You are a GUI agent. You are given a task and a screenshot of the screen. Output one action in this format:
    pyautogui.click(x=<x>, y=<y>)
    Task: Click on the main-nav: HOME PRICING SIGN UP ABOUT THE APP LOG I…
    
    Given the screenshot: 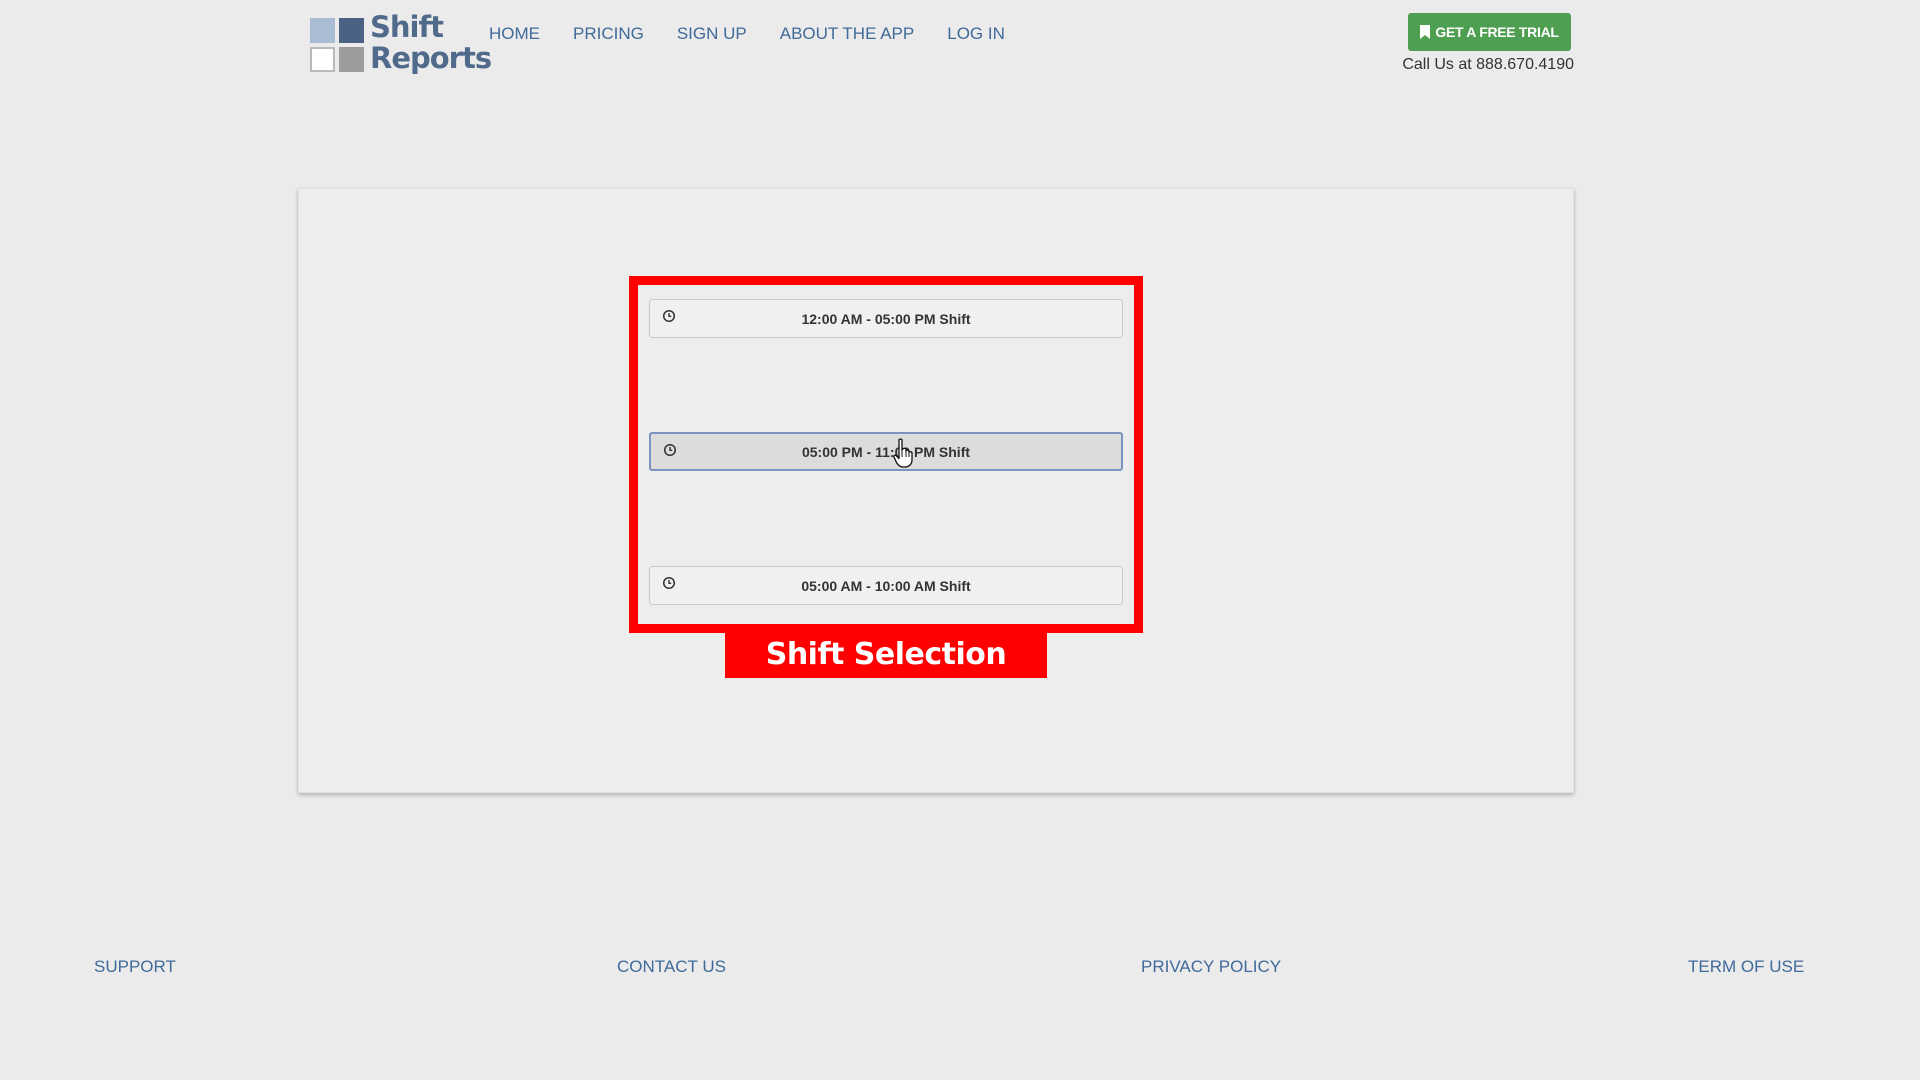 What is the action you would take?
    pyautogui.click(x=763, y=34)
    